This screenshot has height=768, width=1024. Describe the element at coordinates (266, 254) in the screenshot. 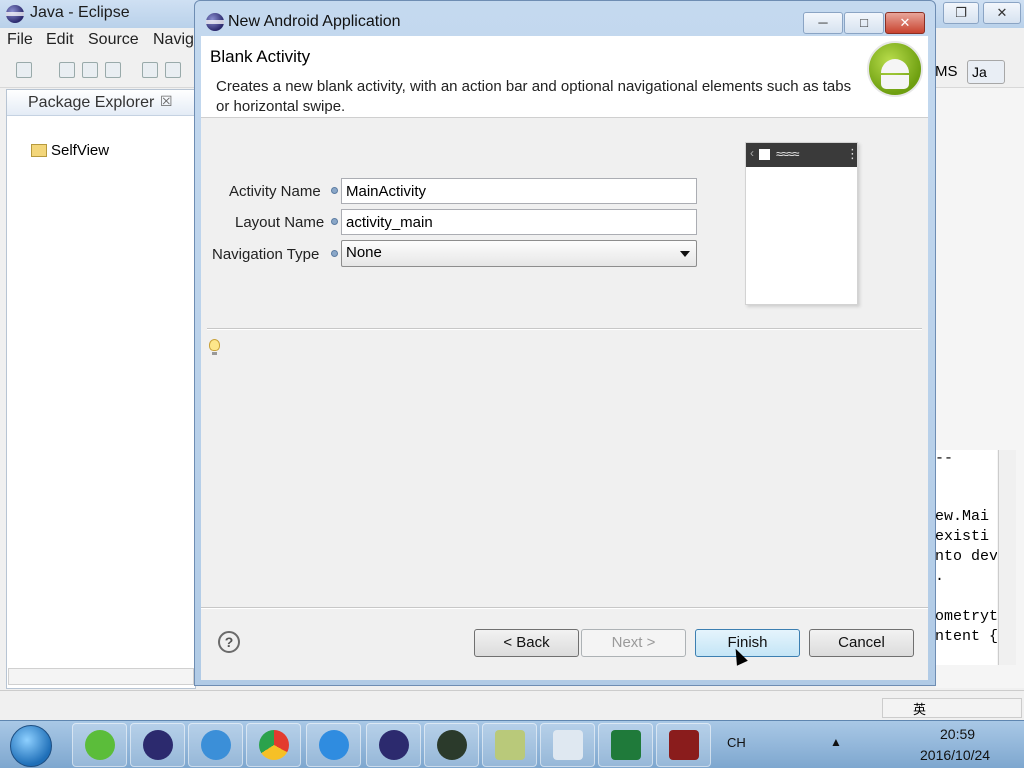

I see `navigation-type-label: Navigation Type` at that location.